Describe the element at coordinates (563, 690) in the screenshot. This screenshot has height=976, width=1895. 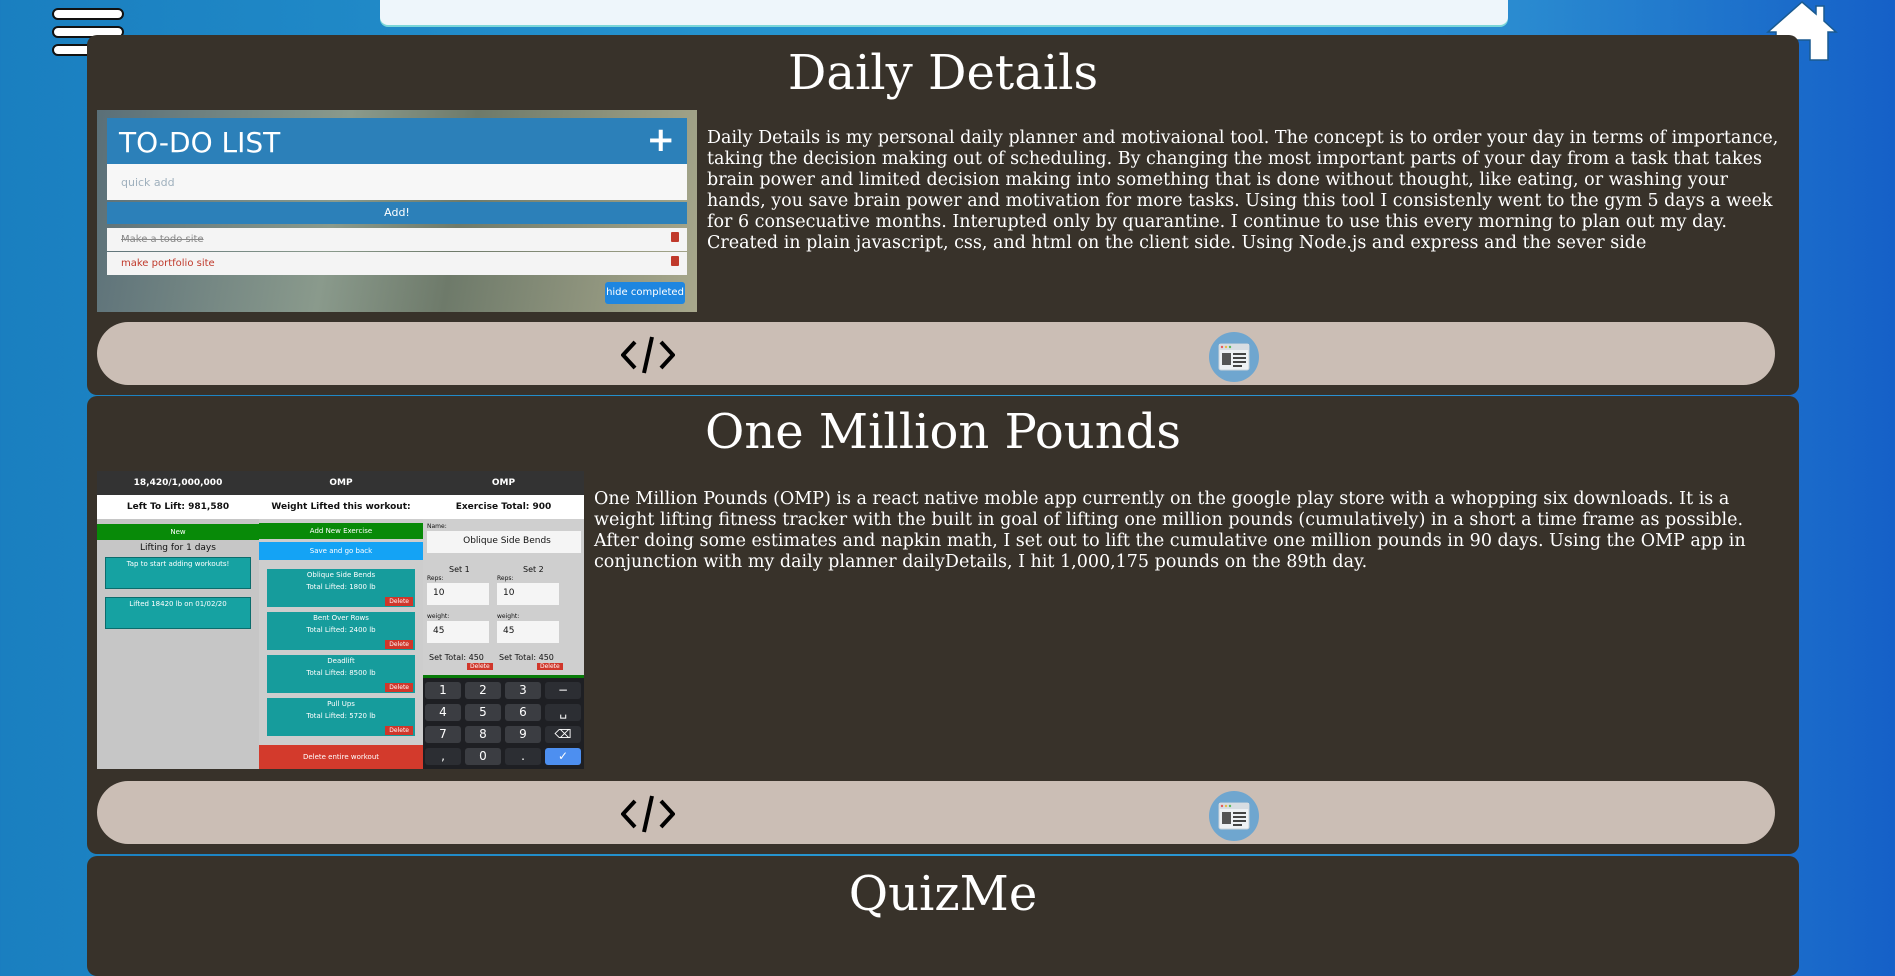
I see `keypad-key: −` at that location.